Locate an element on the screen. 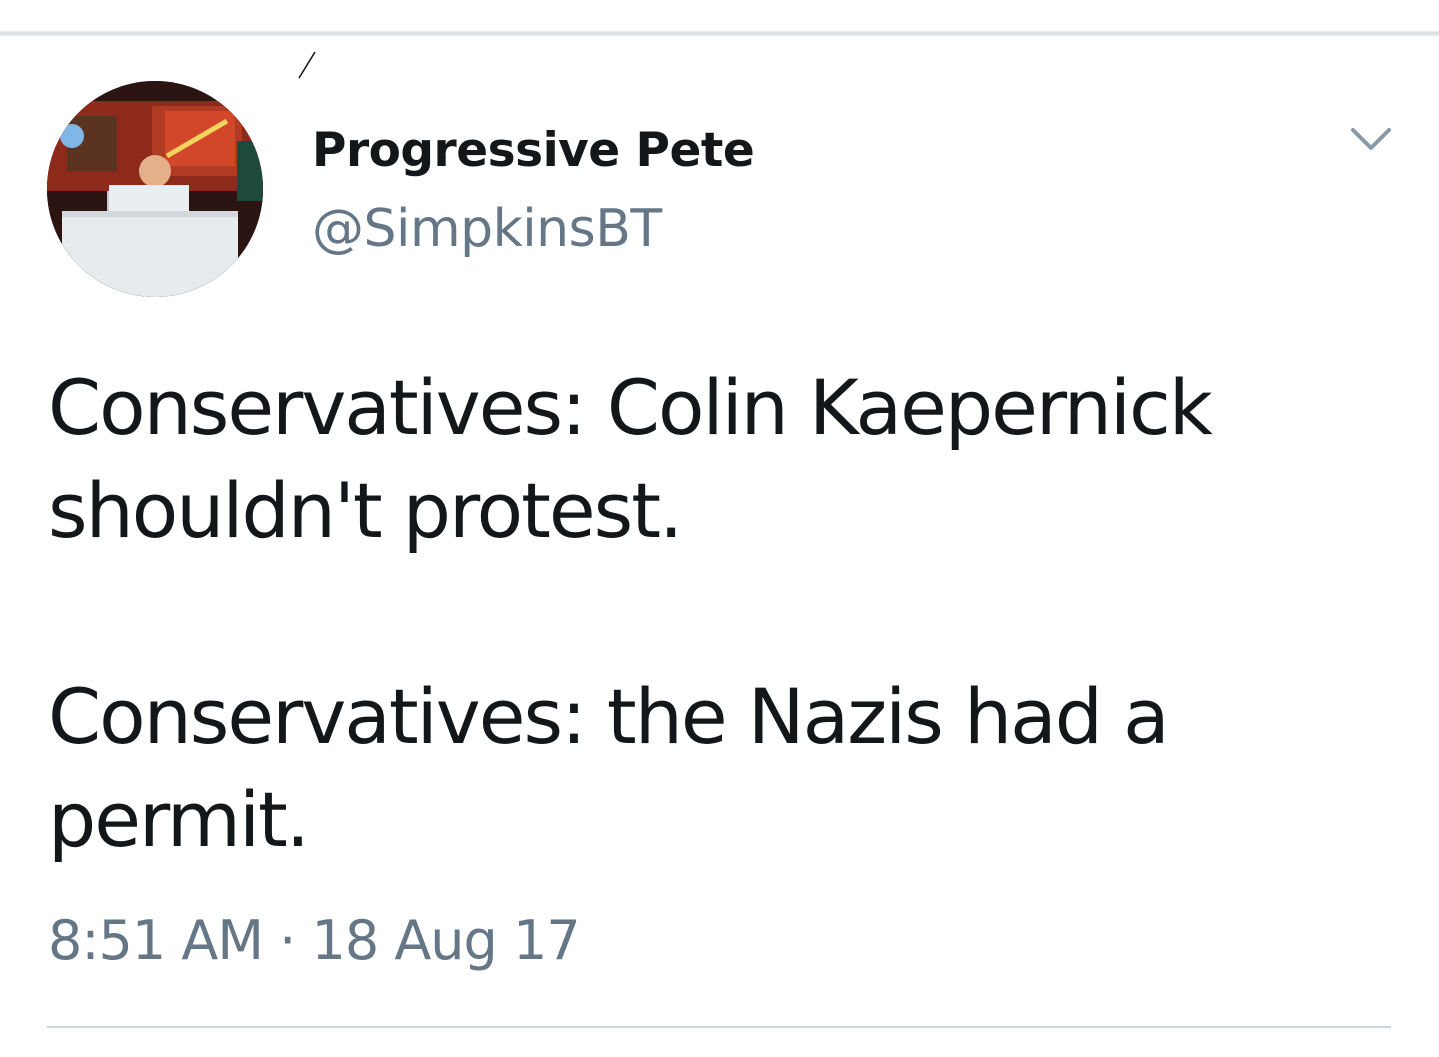 This screenshot has width=1439, height=1057. avatar-image is located at coordinates (155, 189).